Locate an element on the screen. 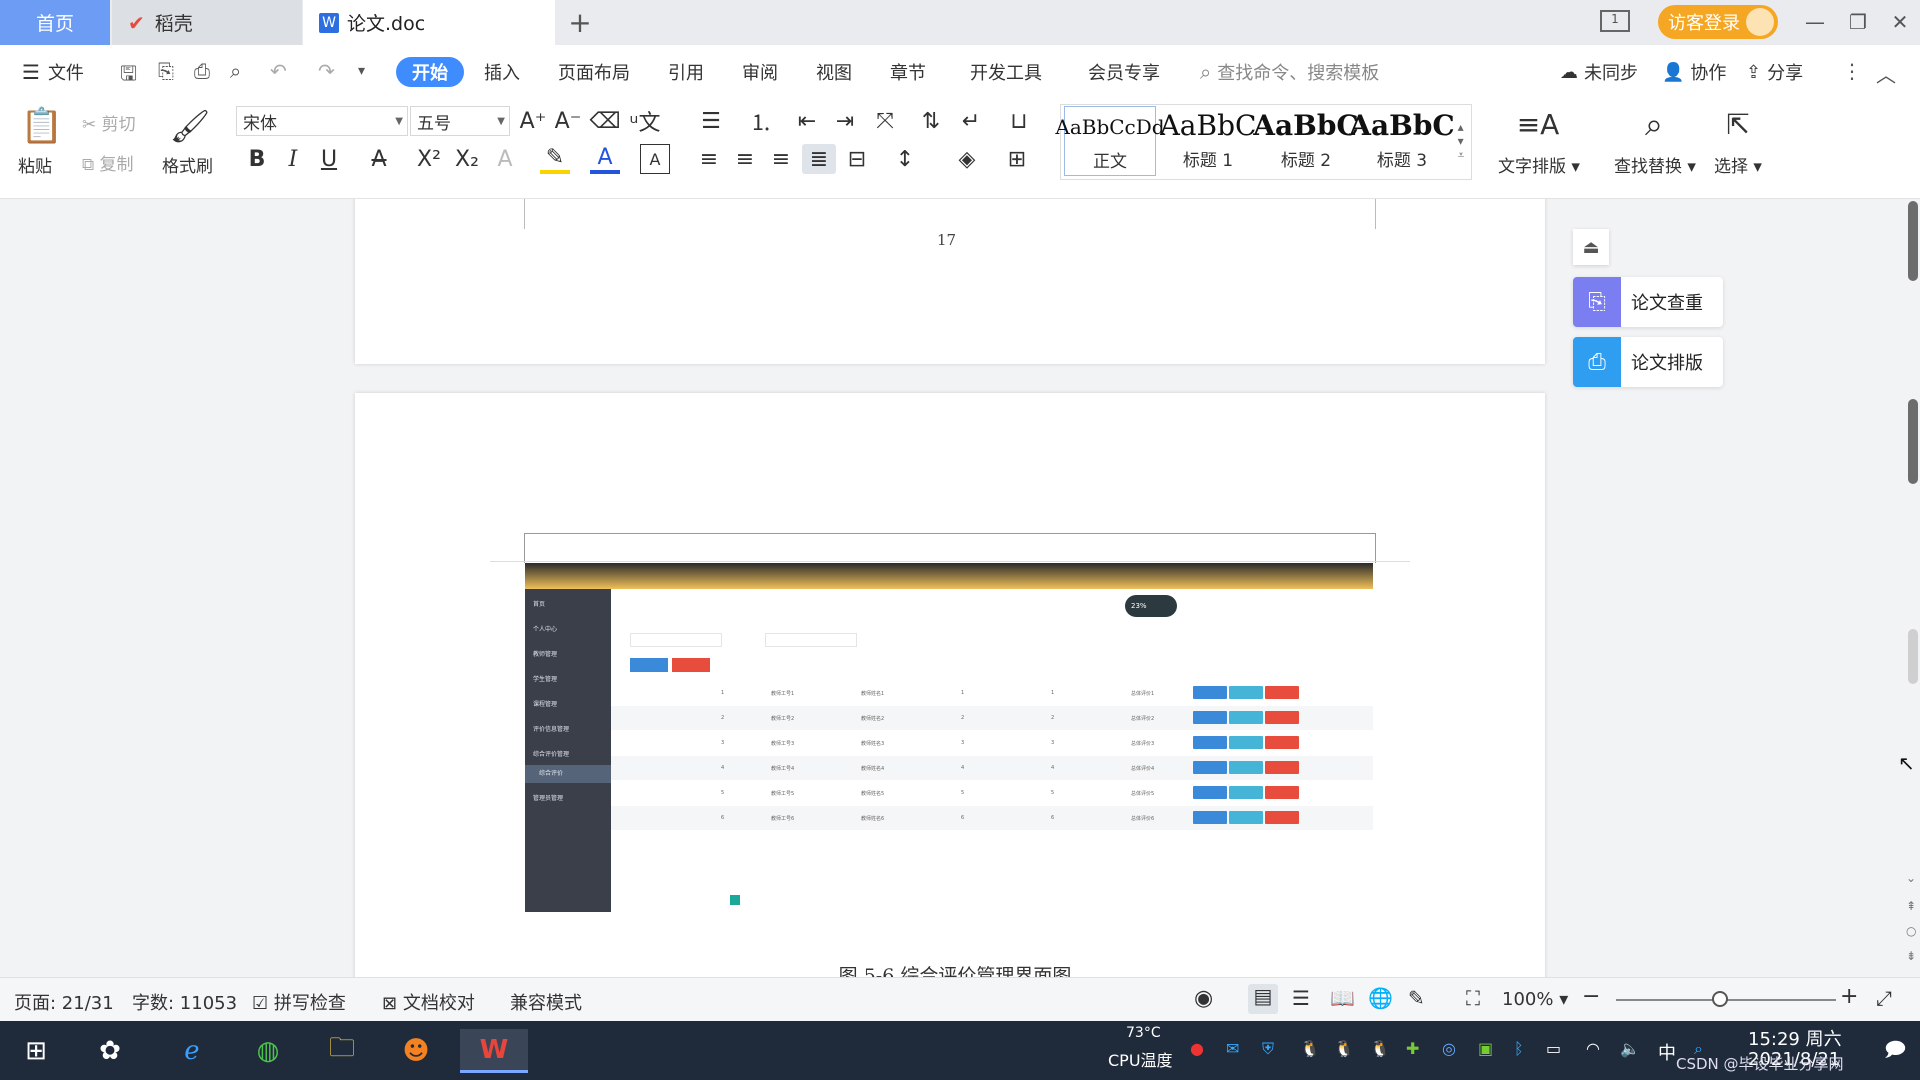  menu-developer: 开发工具 is located at coordinates (1006, 72).